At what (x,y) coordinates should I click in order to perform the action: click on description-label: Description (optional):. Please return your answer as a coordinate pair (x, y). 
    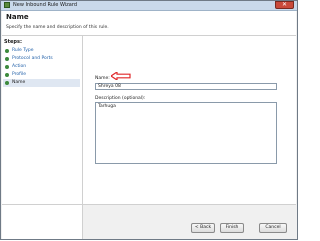
    Looking at the image, I should click on (120, 98).